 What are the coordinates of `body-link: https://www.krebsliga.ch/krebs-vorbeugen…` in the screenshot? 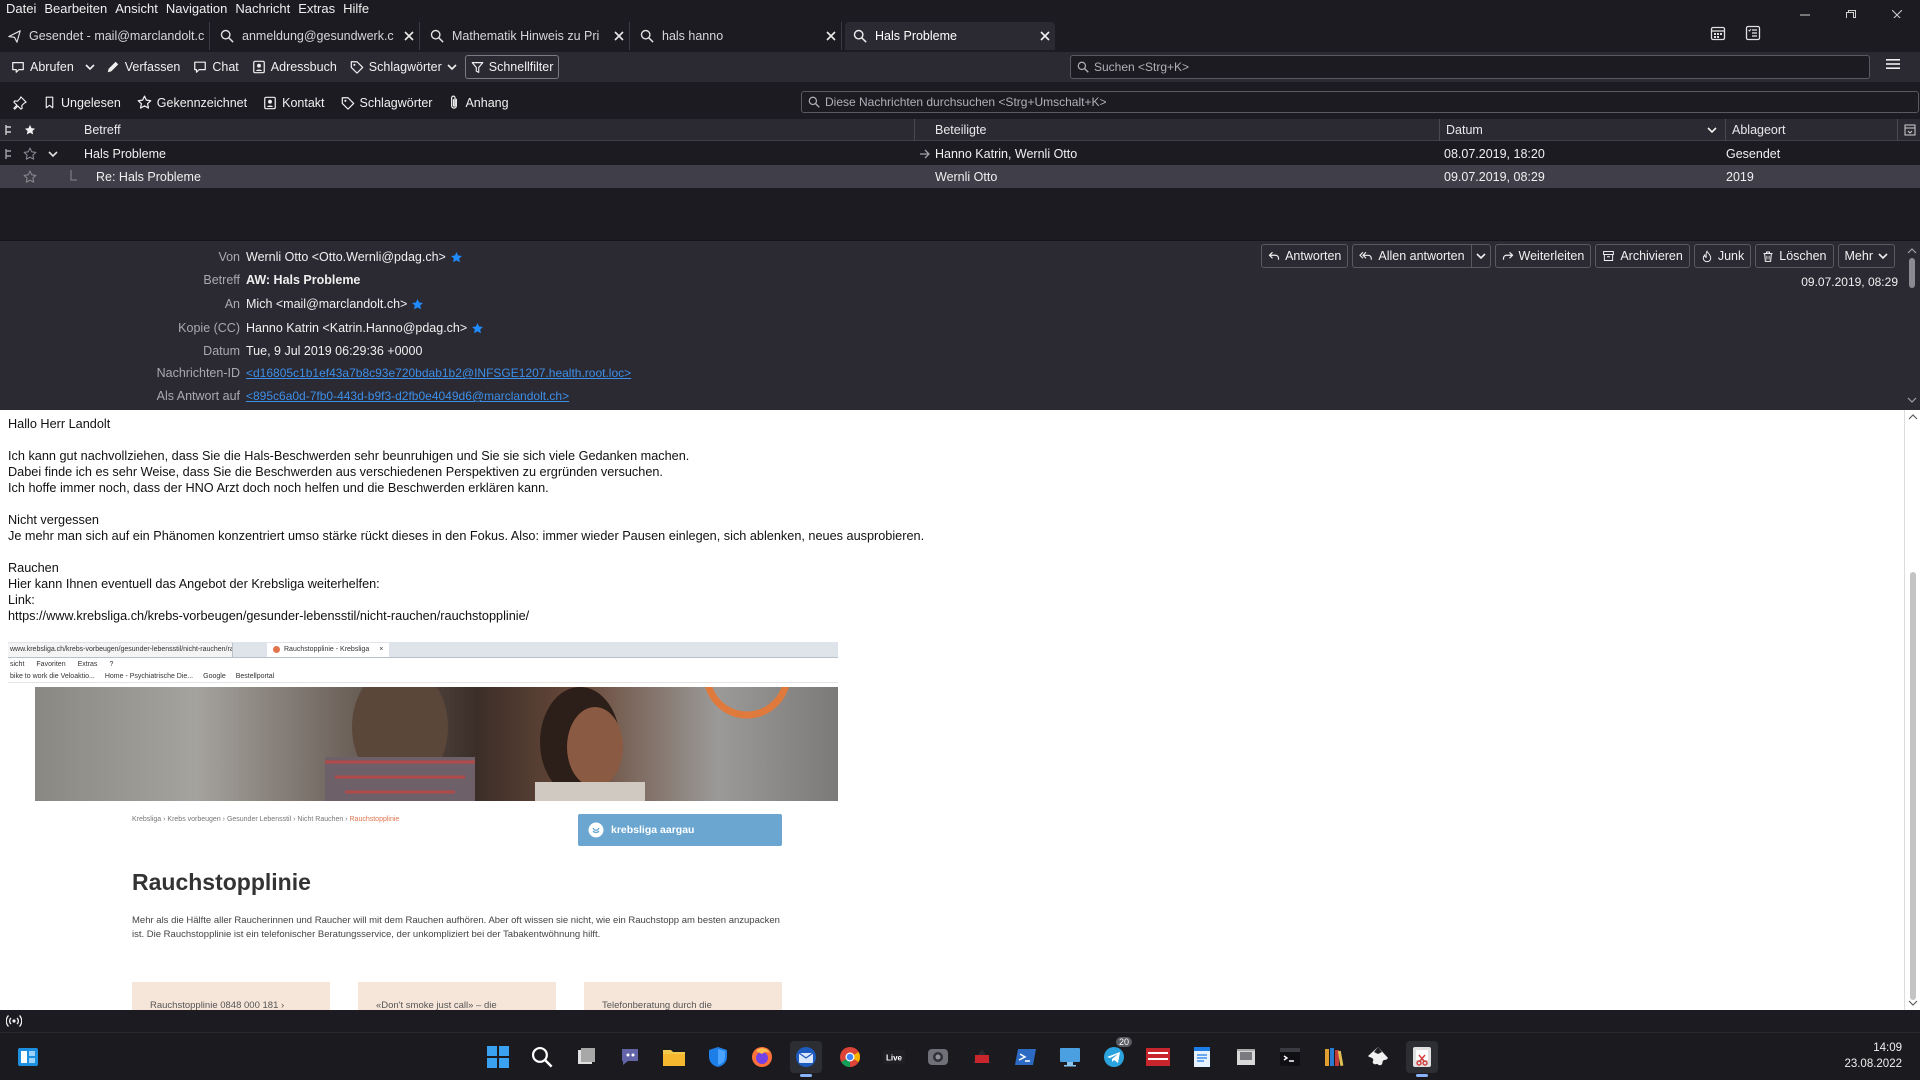 It's located at (466, 616).